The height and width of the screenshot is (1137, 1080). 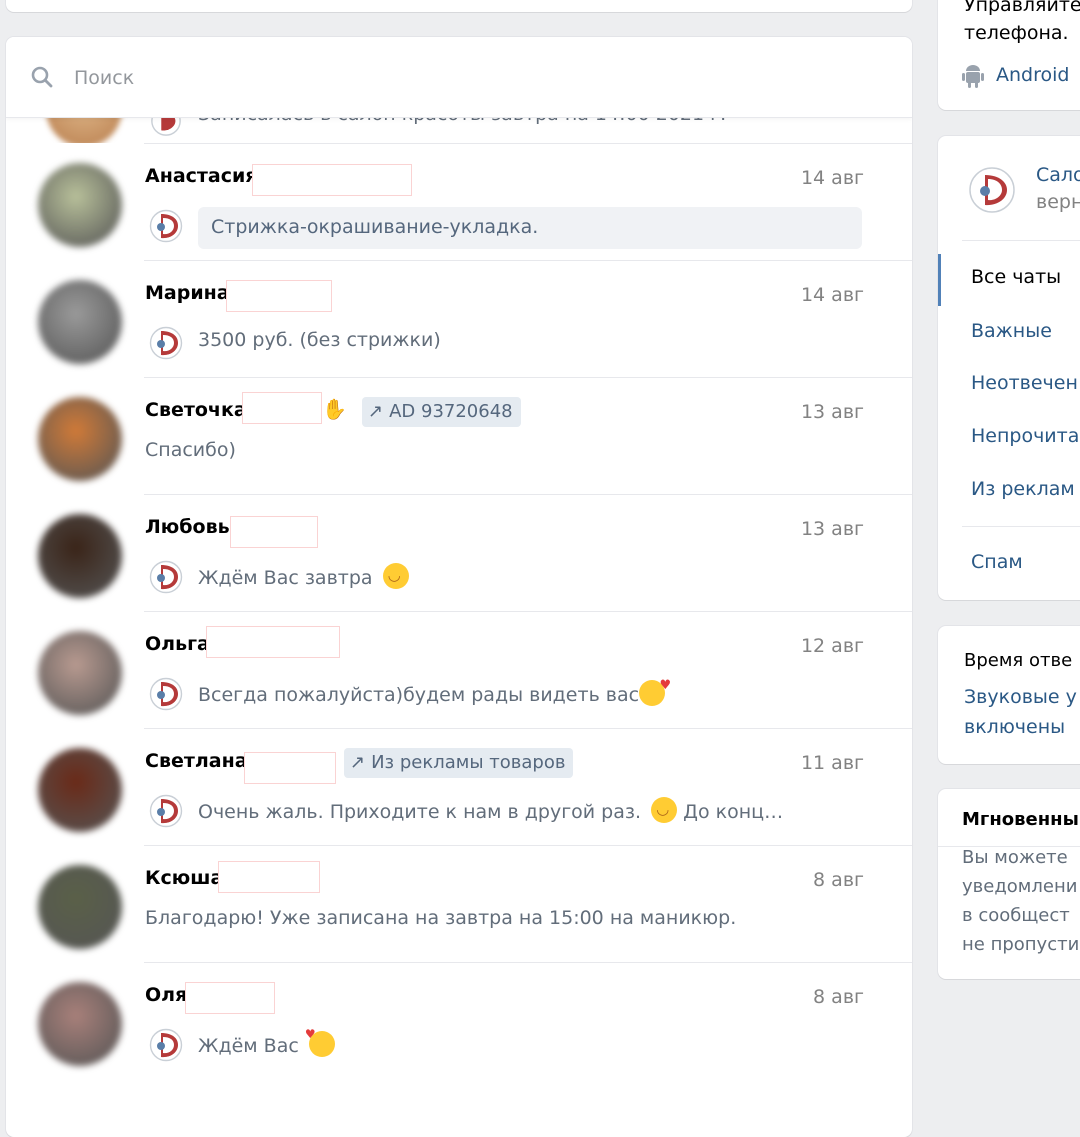 What do you see at coordinates (832, 529) in the screenshot?
I see `message-date: 13 авг` at bounding box center [832, 529].